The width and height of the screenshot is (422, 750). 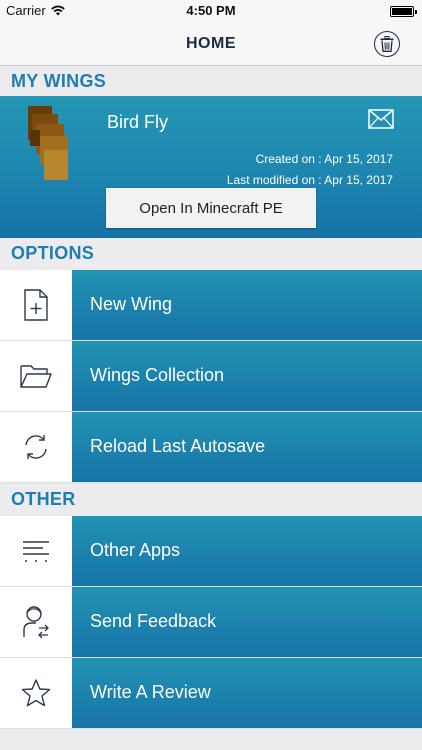 What do you see at coordinates (309, 180) in the screenshot?
I see `modified-date: Last modified on : Apr 15, 2017` at bounding box center [309, 180].